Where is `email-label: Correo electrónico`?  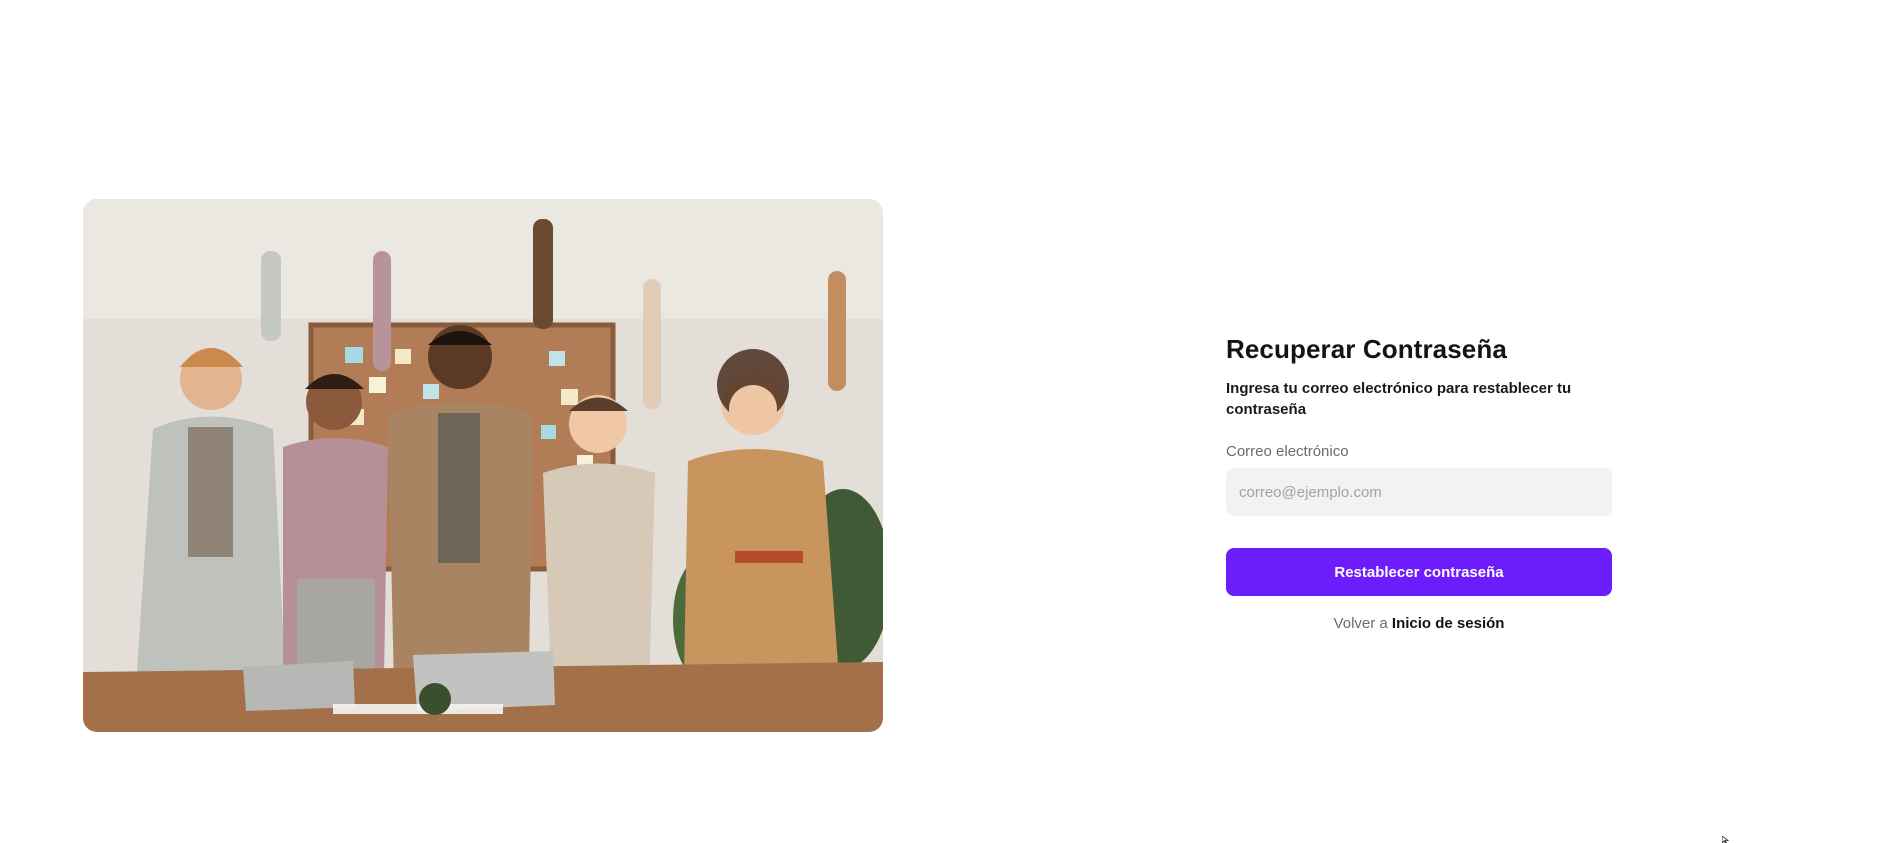 email-label: Correo electrónico is located at coordinates (1287, 451).